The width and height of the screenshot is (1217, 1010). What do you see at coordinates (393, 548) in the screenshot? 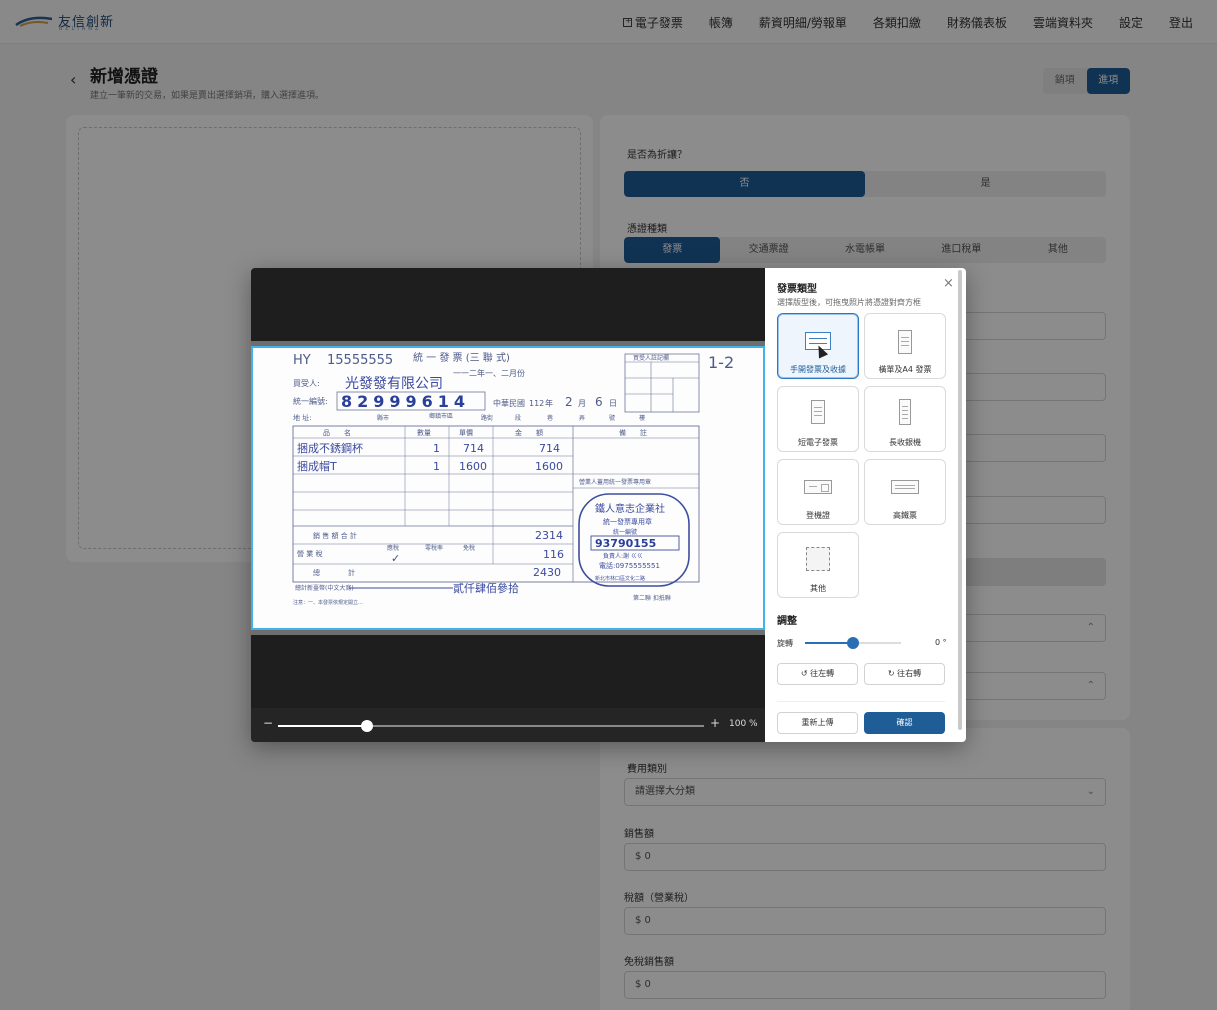
I see `tax-kind: 應稅` at bounding box center [393, 548].